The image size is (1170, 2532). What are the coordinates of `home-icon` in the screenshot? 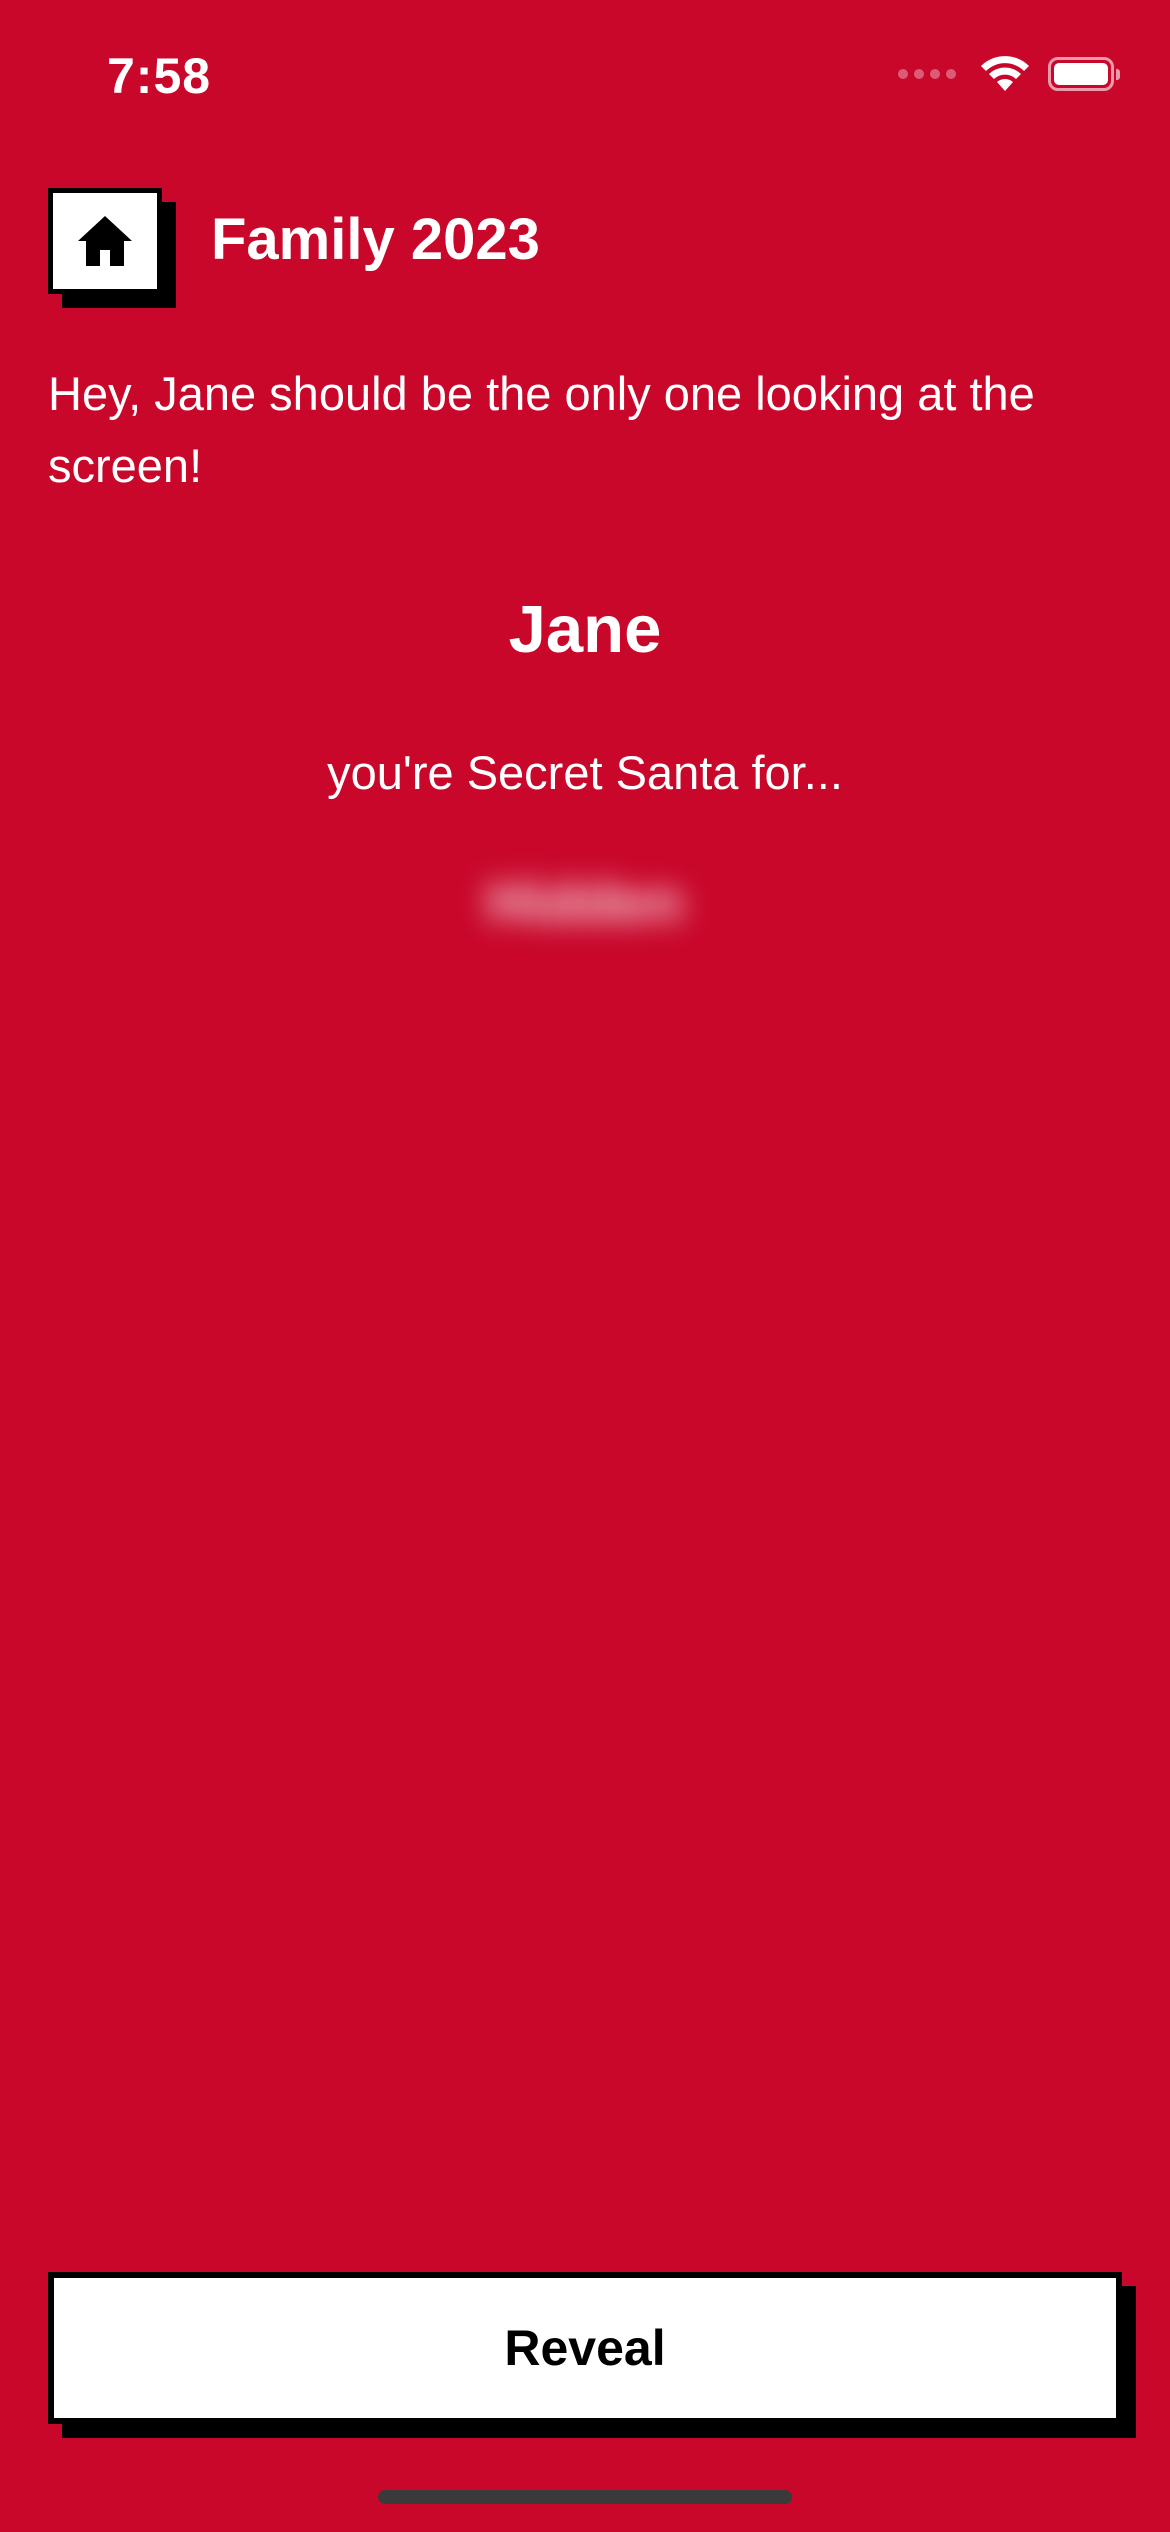 It's located at (105, 241).